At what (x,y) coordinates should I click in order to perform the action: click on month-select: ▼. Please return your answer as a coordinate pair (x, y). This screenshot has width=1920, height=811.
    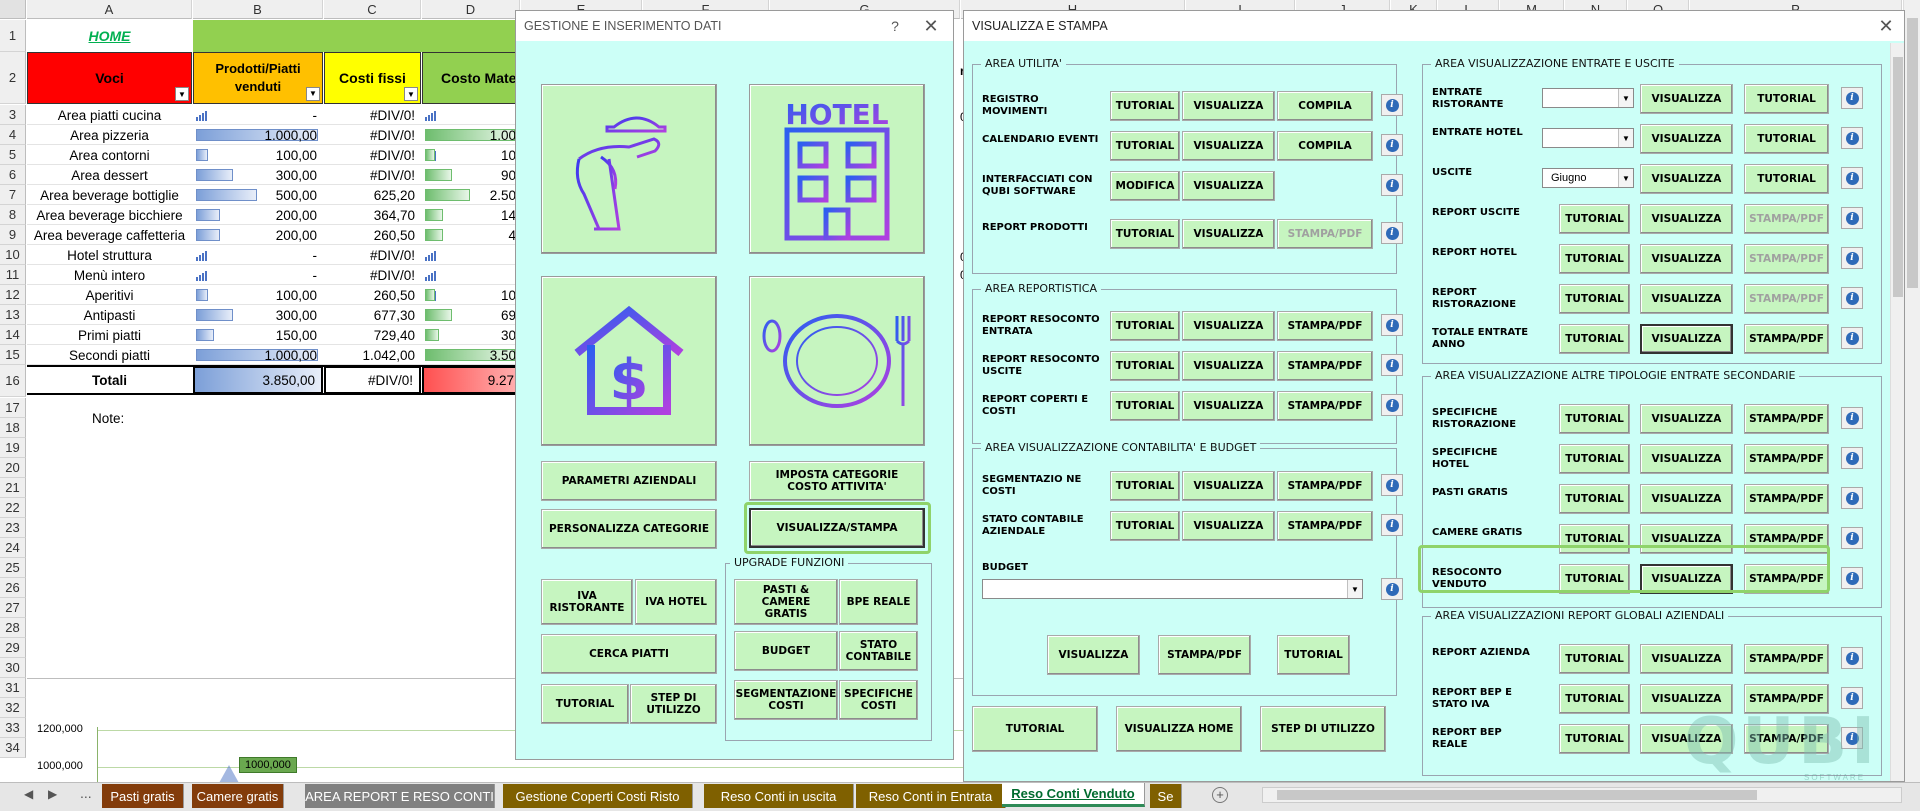
    Looking at the image, I should click on (1588, 98).